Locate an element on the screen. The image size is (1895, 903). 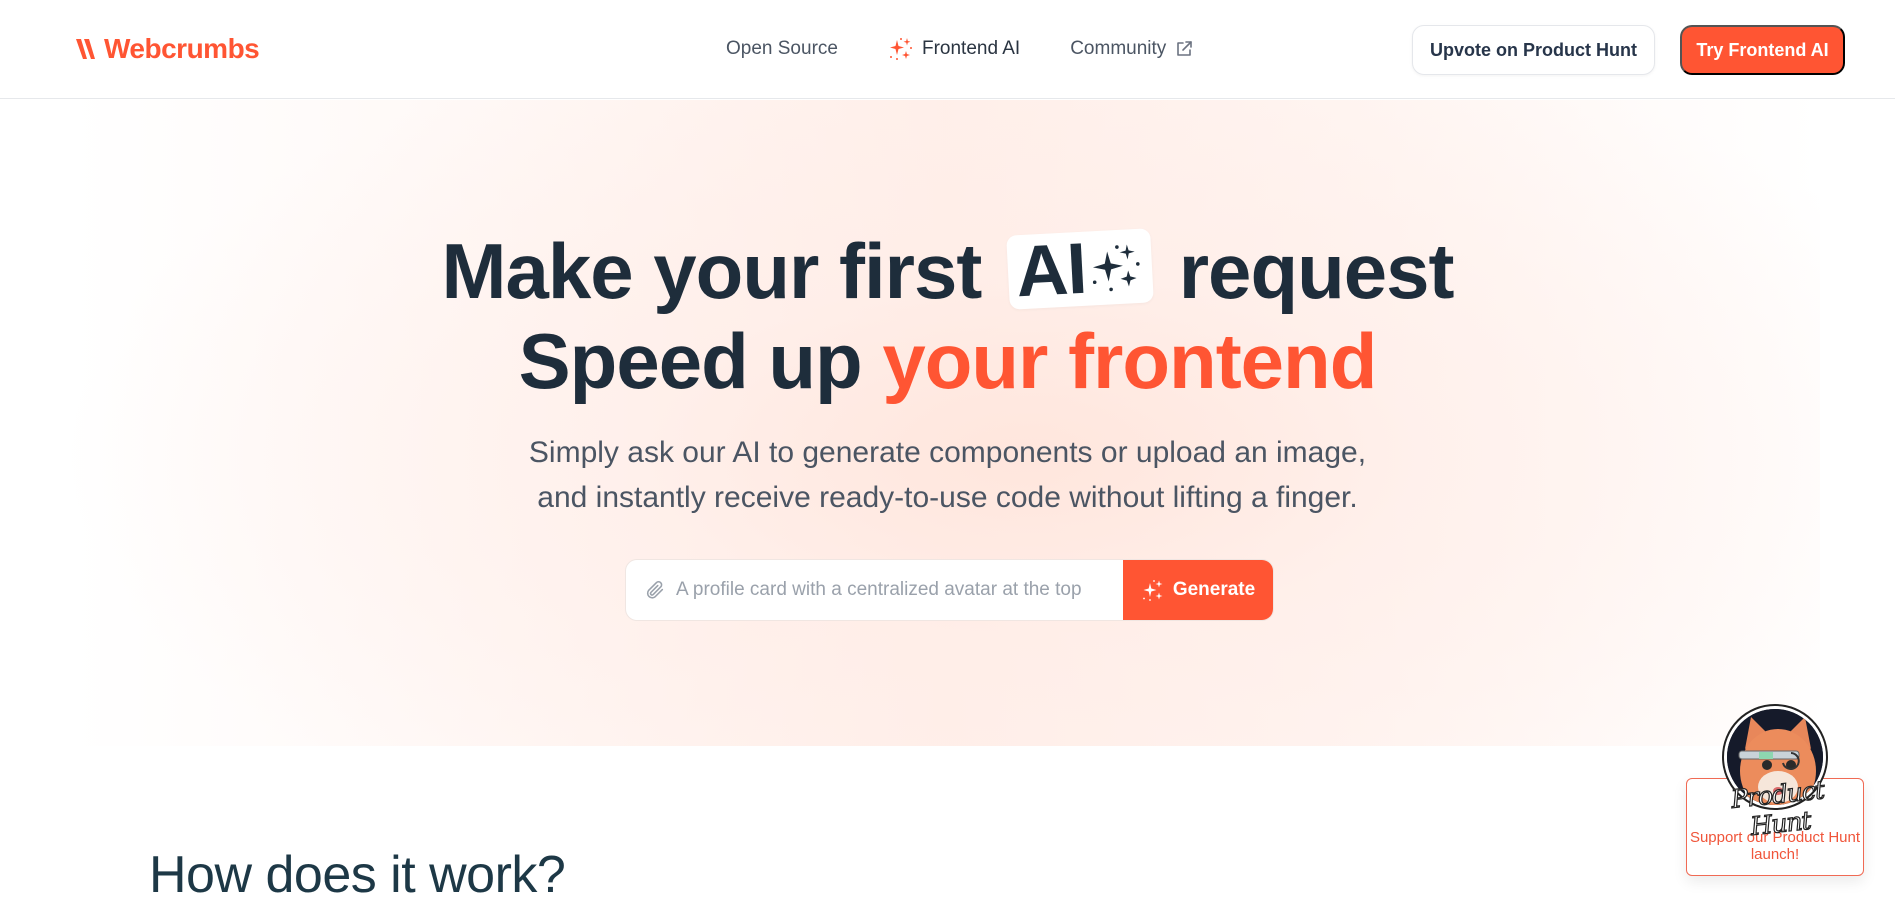
prompt-bar: Generate is located at coordinates (949, 590).